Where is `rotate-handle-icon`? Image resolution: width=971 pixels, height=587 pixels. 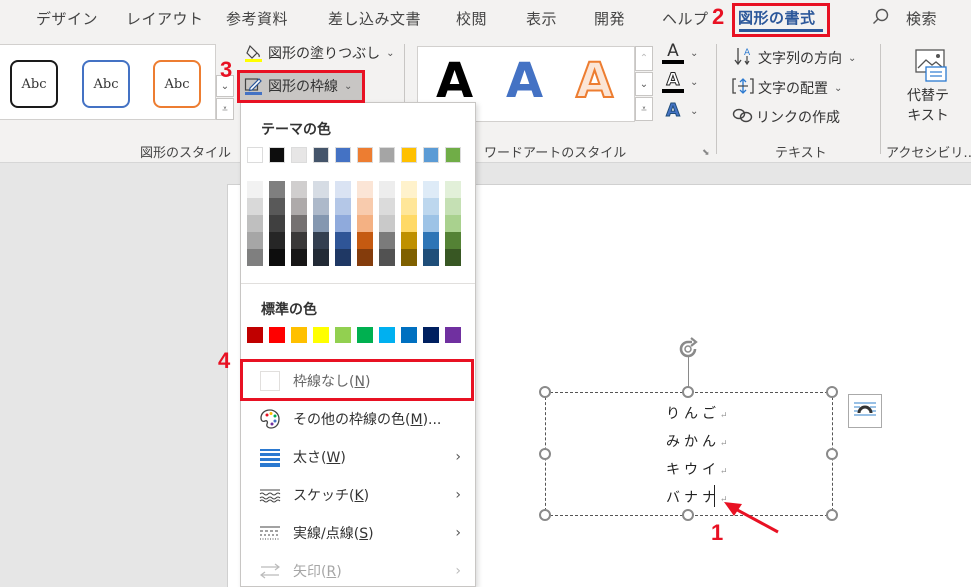 rotate-handle-icon is located at coordinates (688, 349).